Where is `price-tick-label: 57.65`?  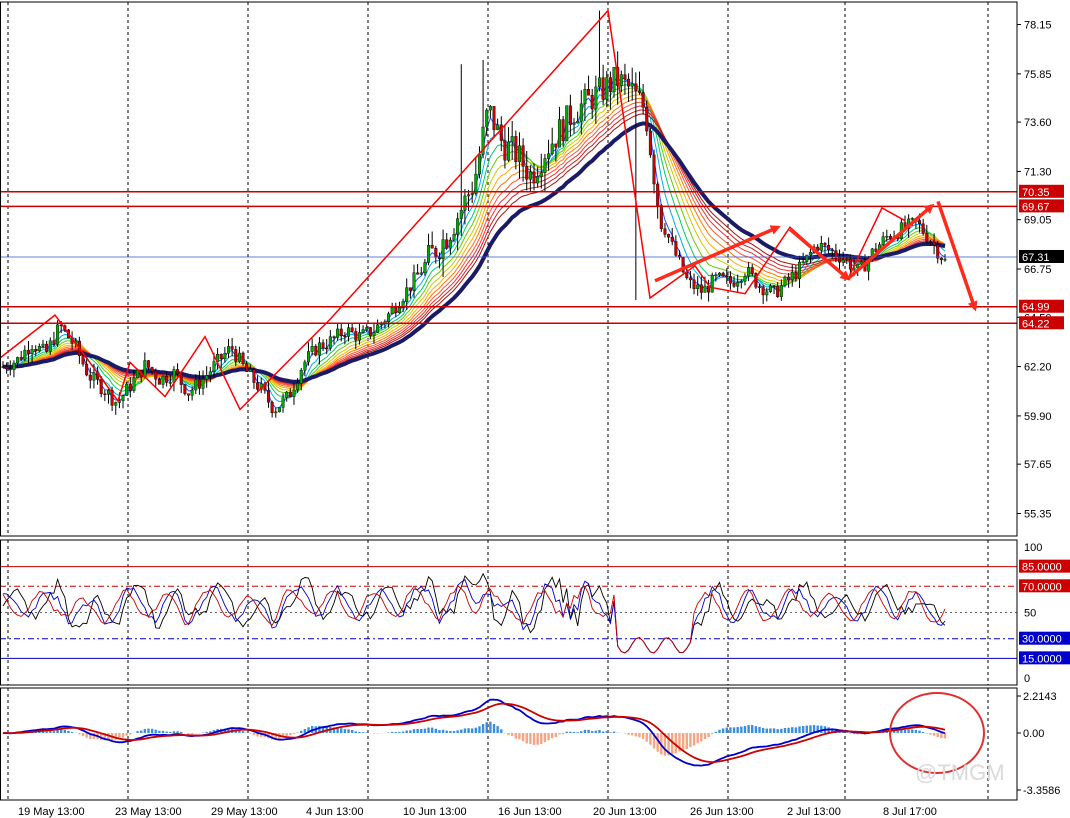 price-tick-label: 57.65 is located at coordinates (1038, 465).